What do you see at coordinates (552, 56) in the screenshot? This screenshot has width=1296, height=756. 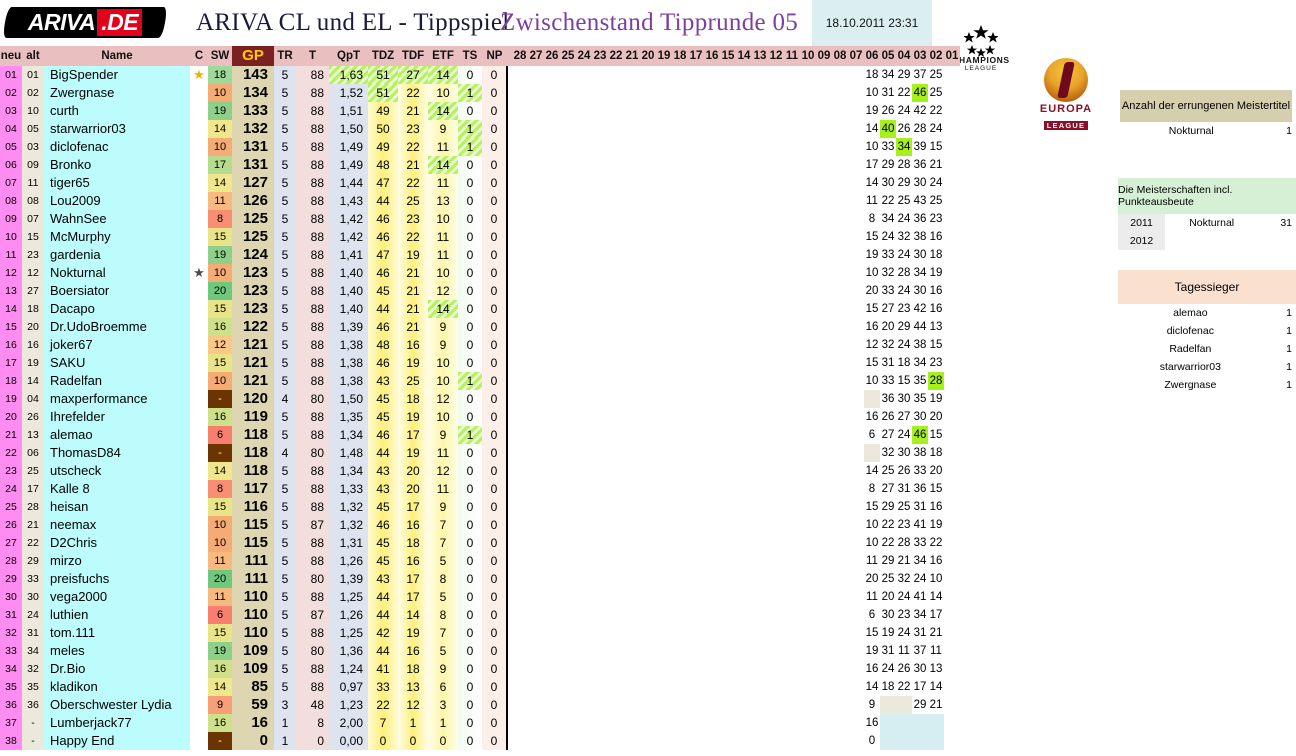 I see `col-header-day-26: 26` at bounding box center [552, 56].